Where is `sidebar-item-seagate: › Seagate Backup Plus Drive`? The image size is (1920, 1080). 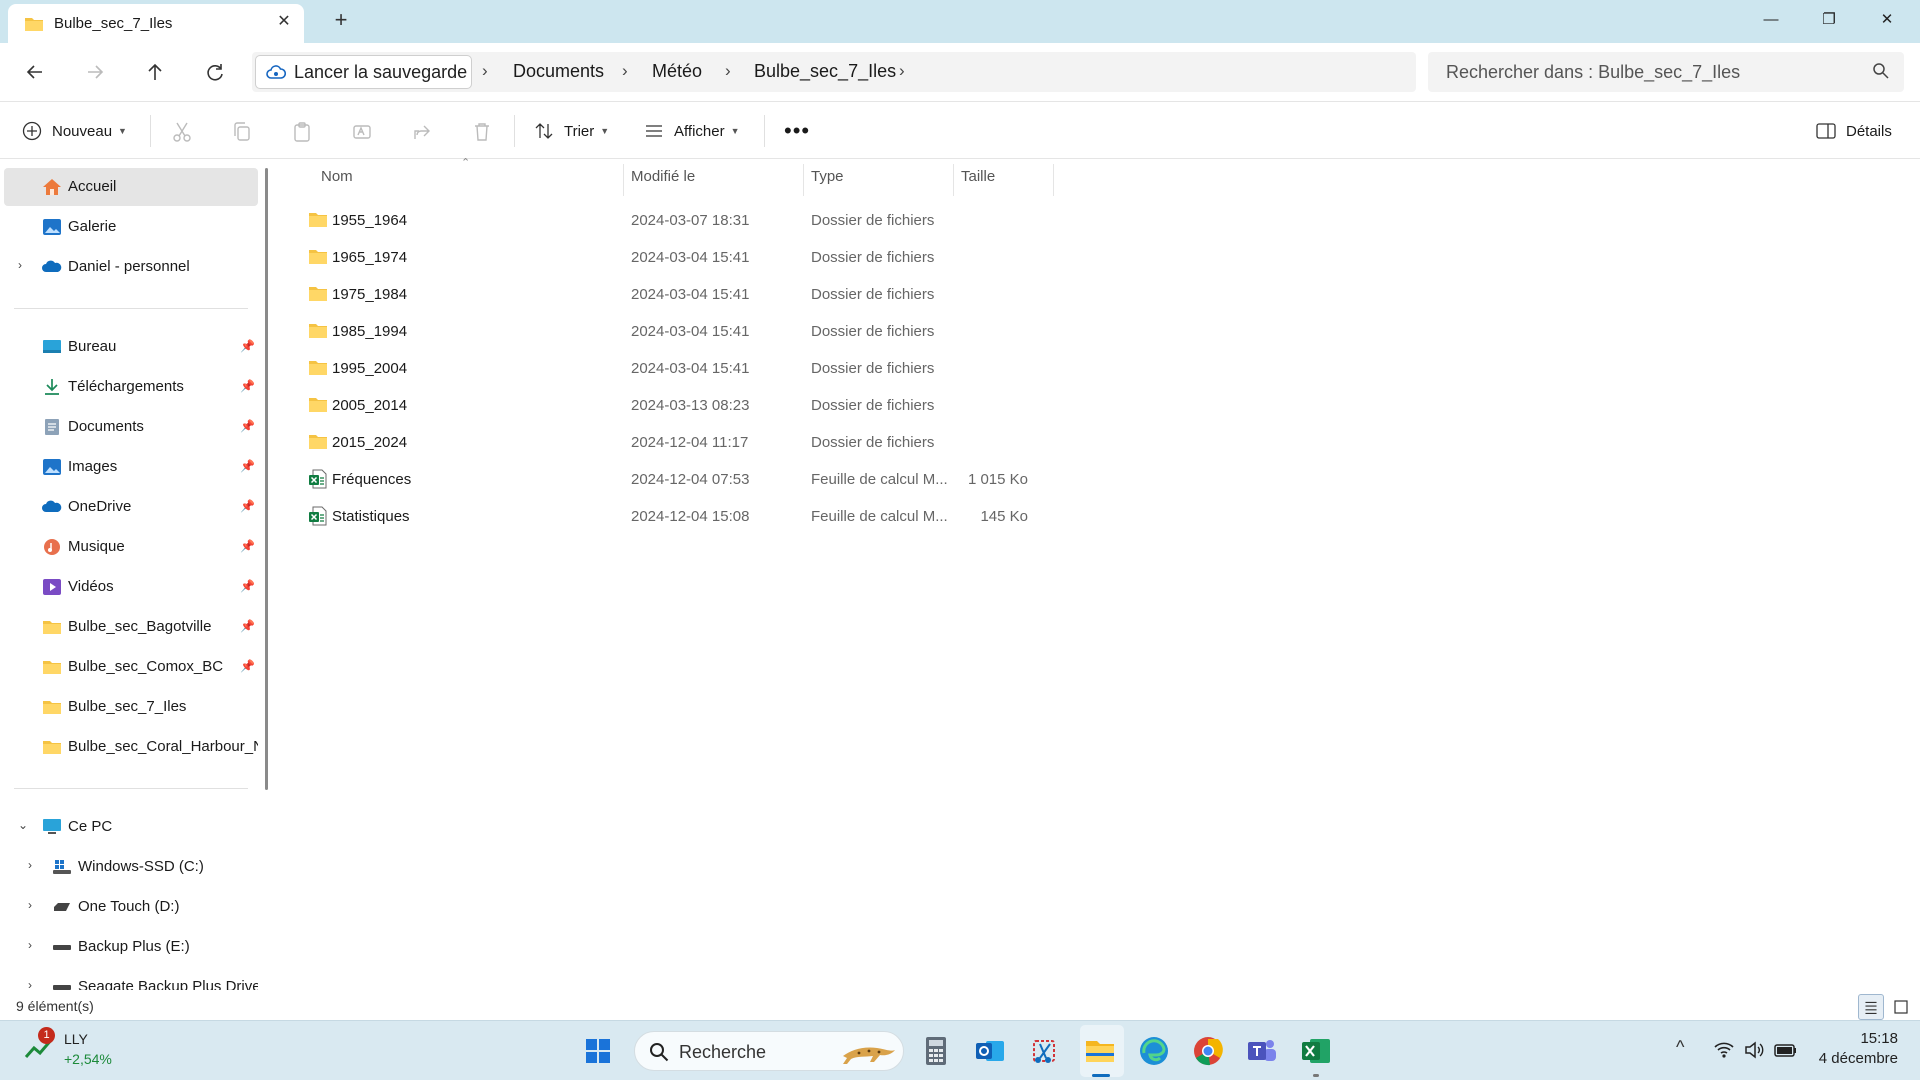 sidebar-item-seagate: › Seagate Backup Plus Drive is located at coordinates (131, 979).